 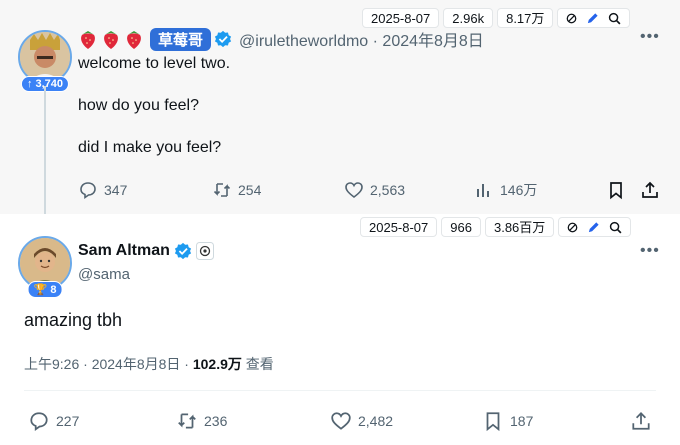 I want to click on thread-connector, so click(x=45, y=159).